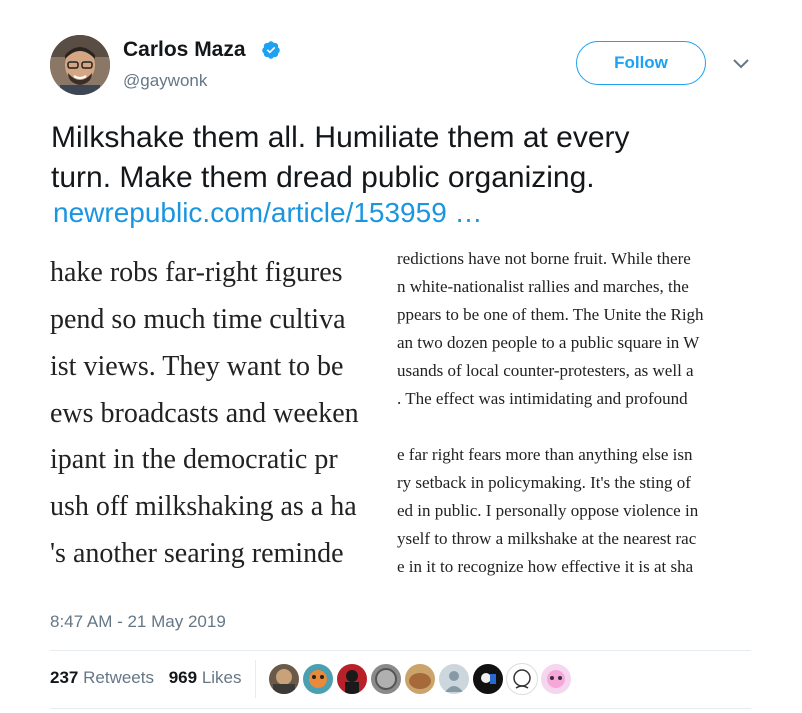 The height and width of the screenshot is (713, 802). I want to click on author-avatar, so click(80, 65).